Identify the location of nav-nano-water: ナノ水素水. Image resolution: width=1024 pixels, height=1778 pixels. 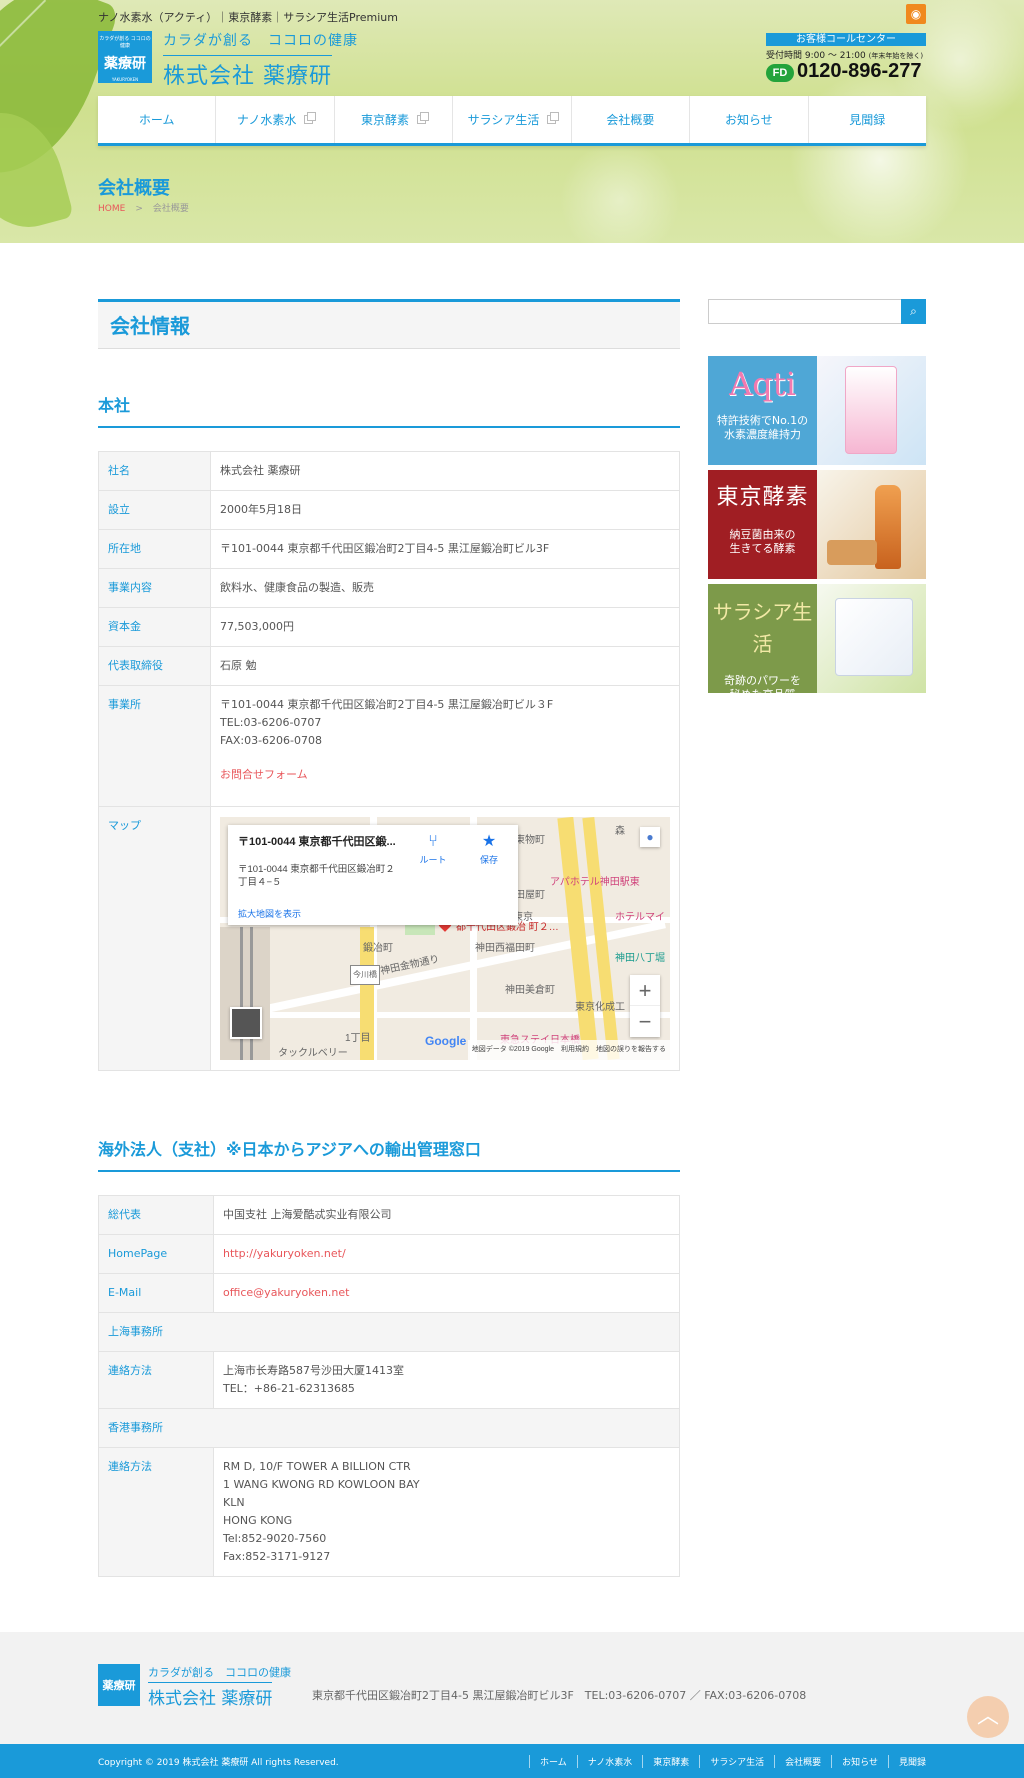
(275, 119).